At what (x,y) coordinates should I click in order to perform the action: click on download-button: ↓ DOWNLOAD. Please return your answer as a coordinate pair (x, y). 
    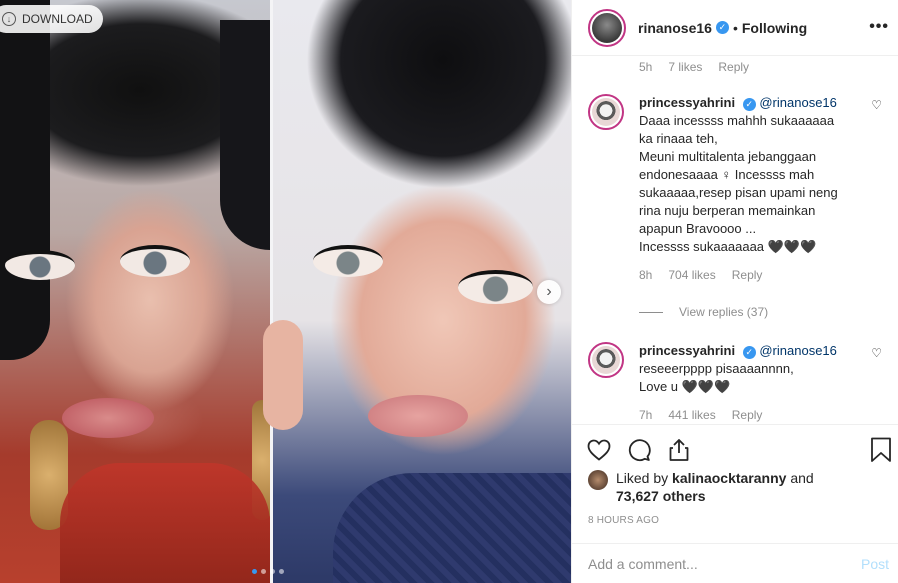
    Looking at the image, I should click on (51, 19).